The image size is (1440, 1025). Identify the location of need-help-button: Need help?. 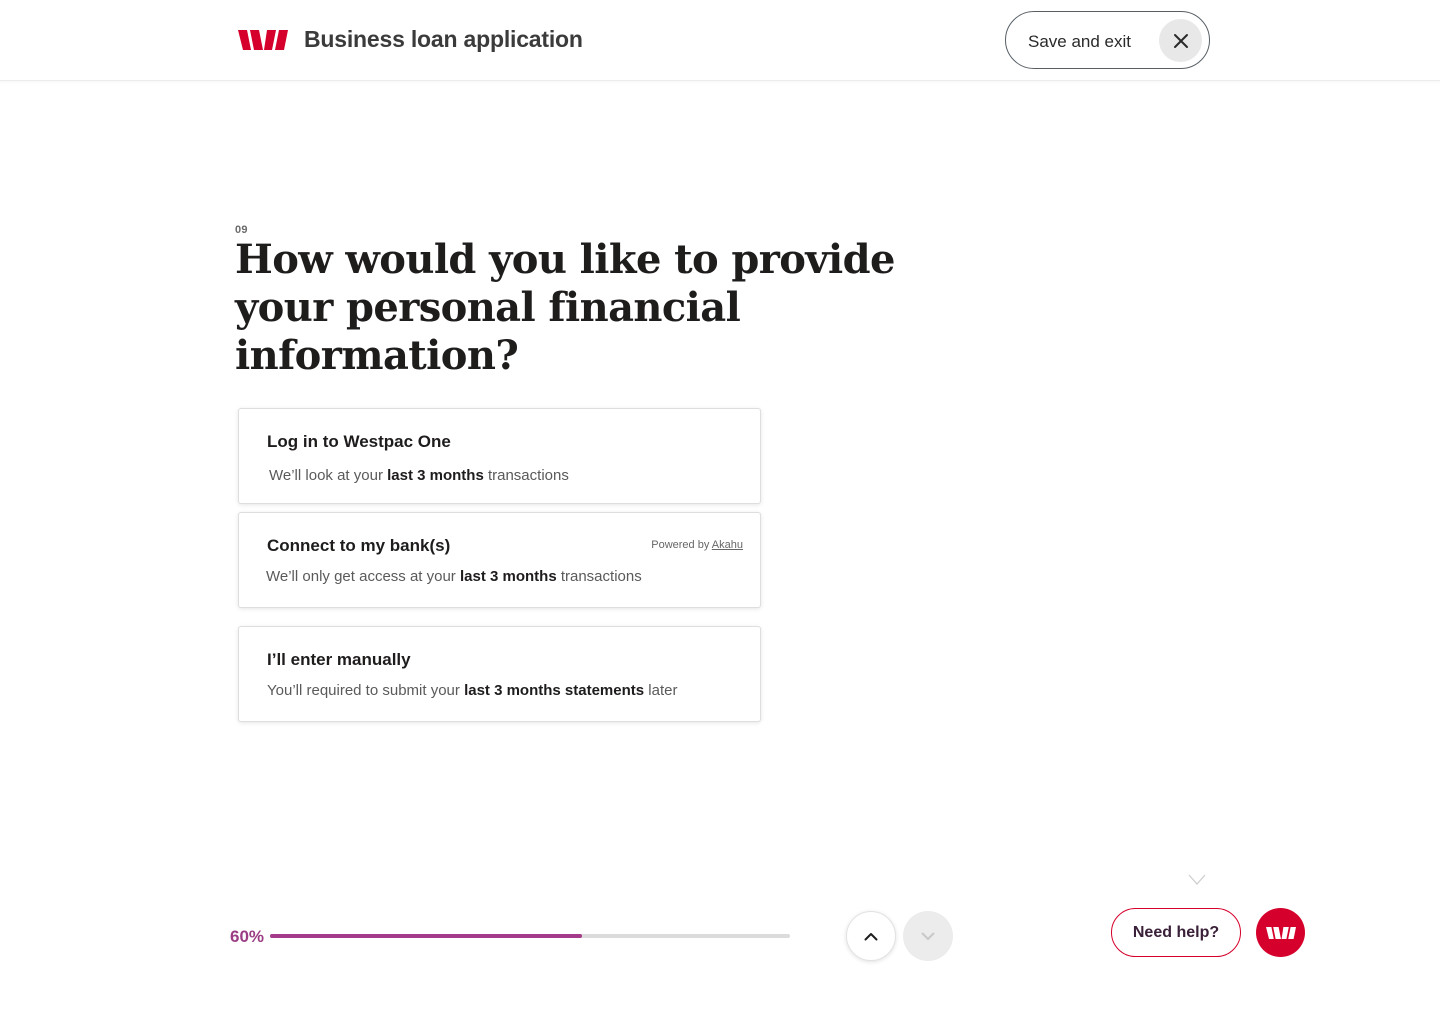
(1176, 932).